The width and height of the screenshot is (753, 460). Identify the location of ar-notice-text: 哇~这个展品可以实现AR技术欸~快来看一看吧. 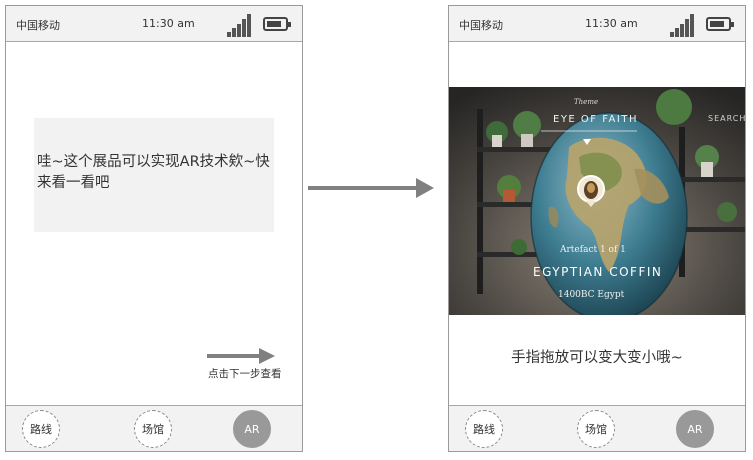
(153, 172).